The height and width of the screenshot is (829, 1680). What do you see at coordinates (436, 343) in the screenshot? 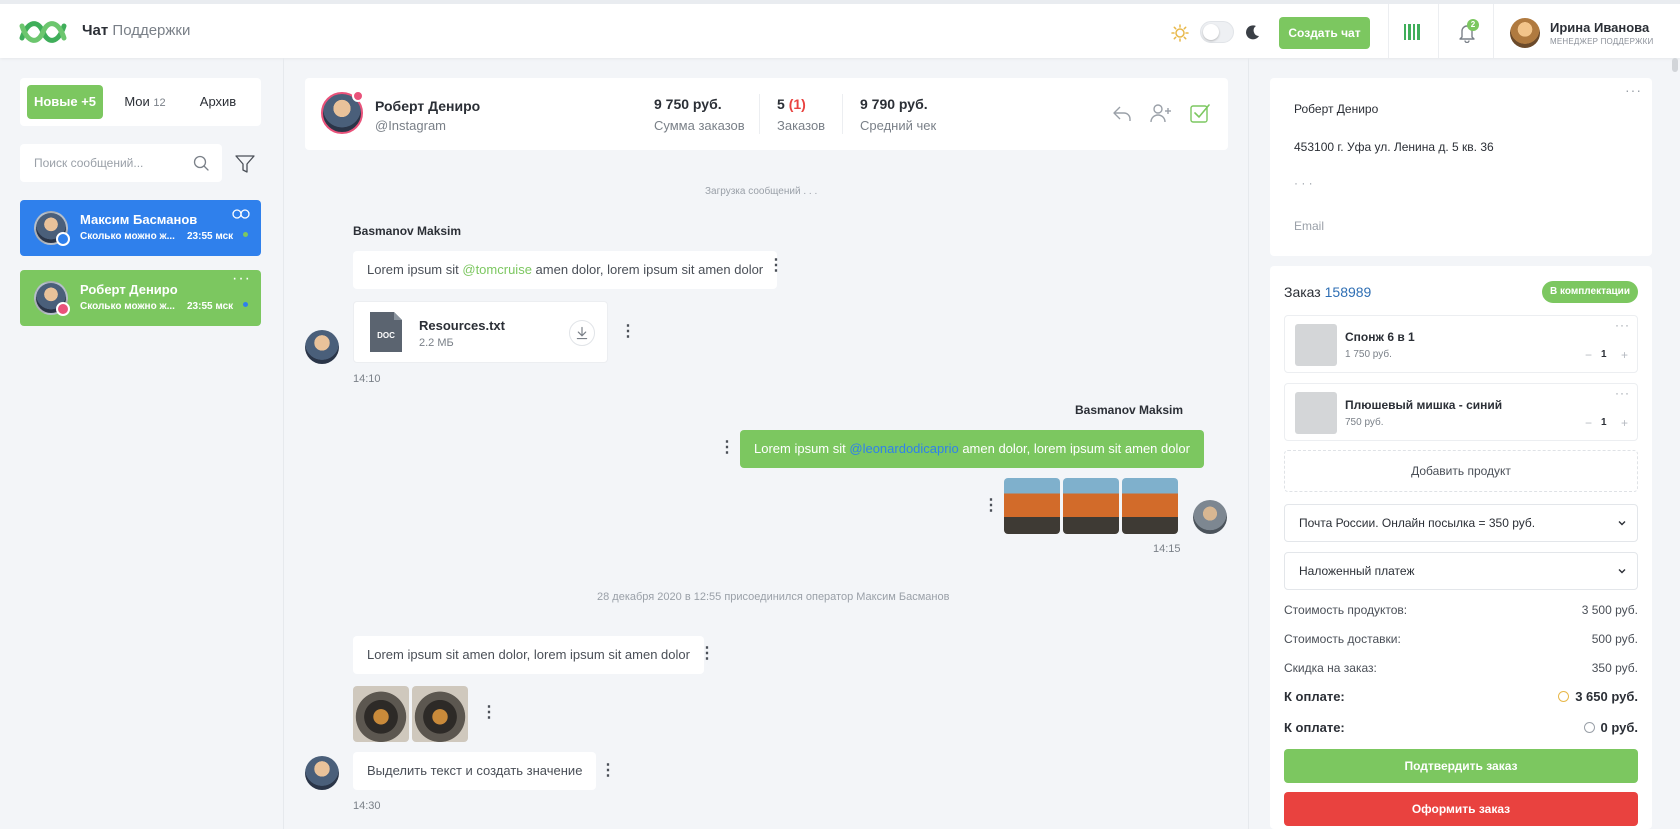
I see `file-size: 2.2 МБ` at bounding box center [436, 343].